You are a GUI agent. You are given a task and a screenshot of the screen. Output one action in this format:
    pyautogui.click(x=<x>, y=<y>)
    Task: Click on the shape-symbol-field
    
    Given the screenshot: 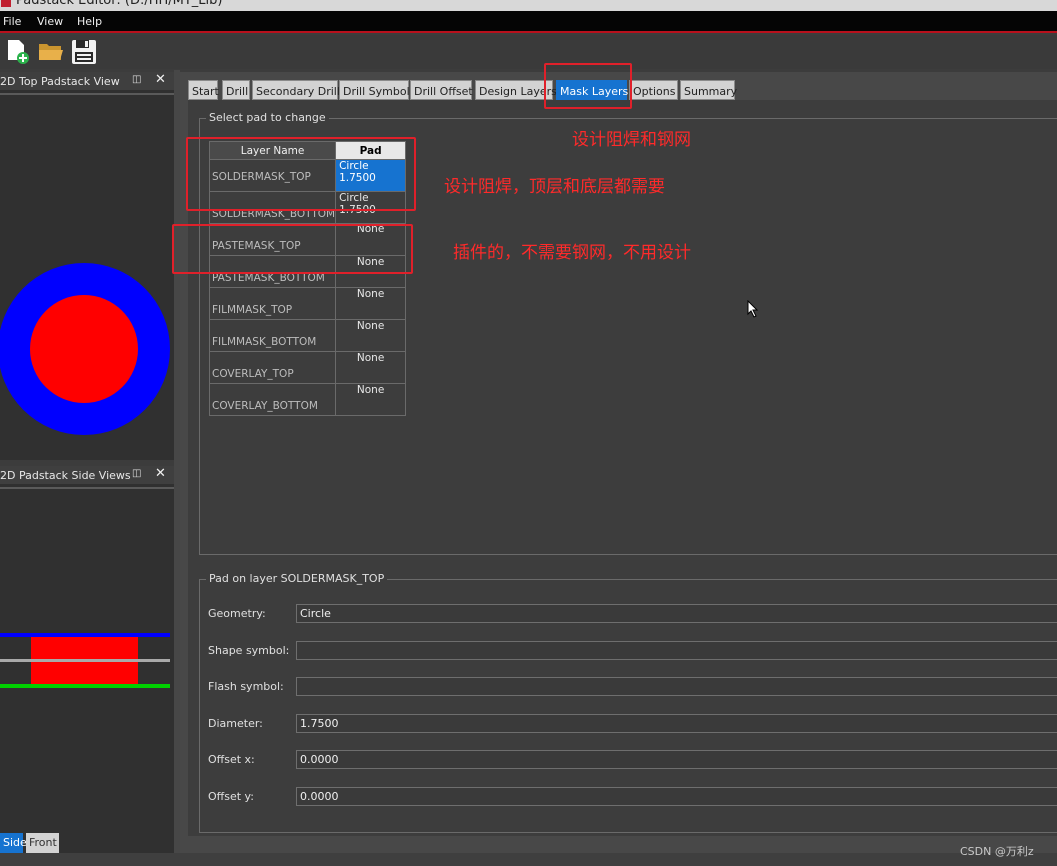 What is the action you would take?
    pyautogui.click(x=676, y=650)
    